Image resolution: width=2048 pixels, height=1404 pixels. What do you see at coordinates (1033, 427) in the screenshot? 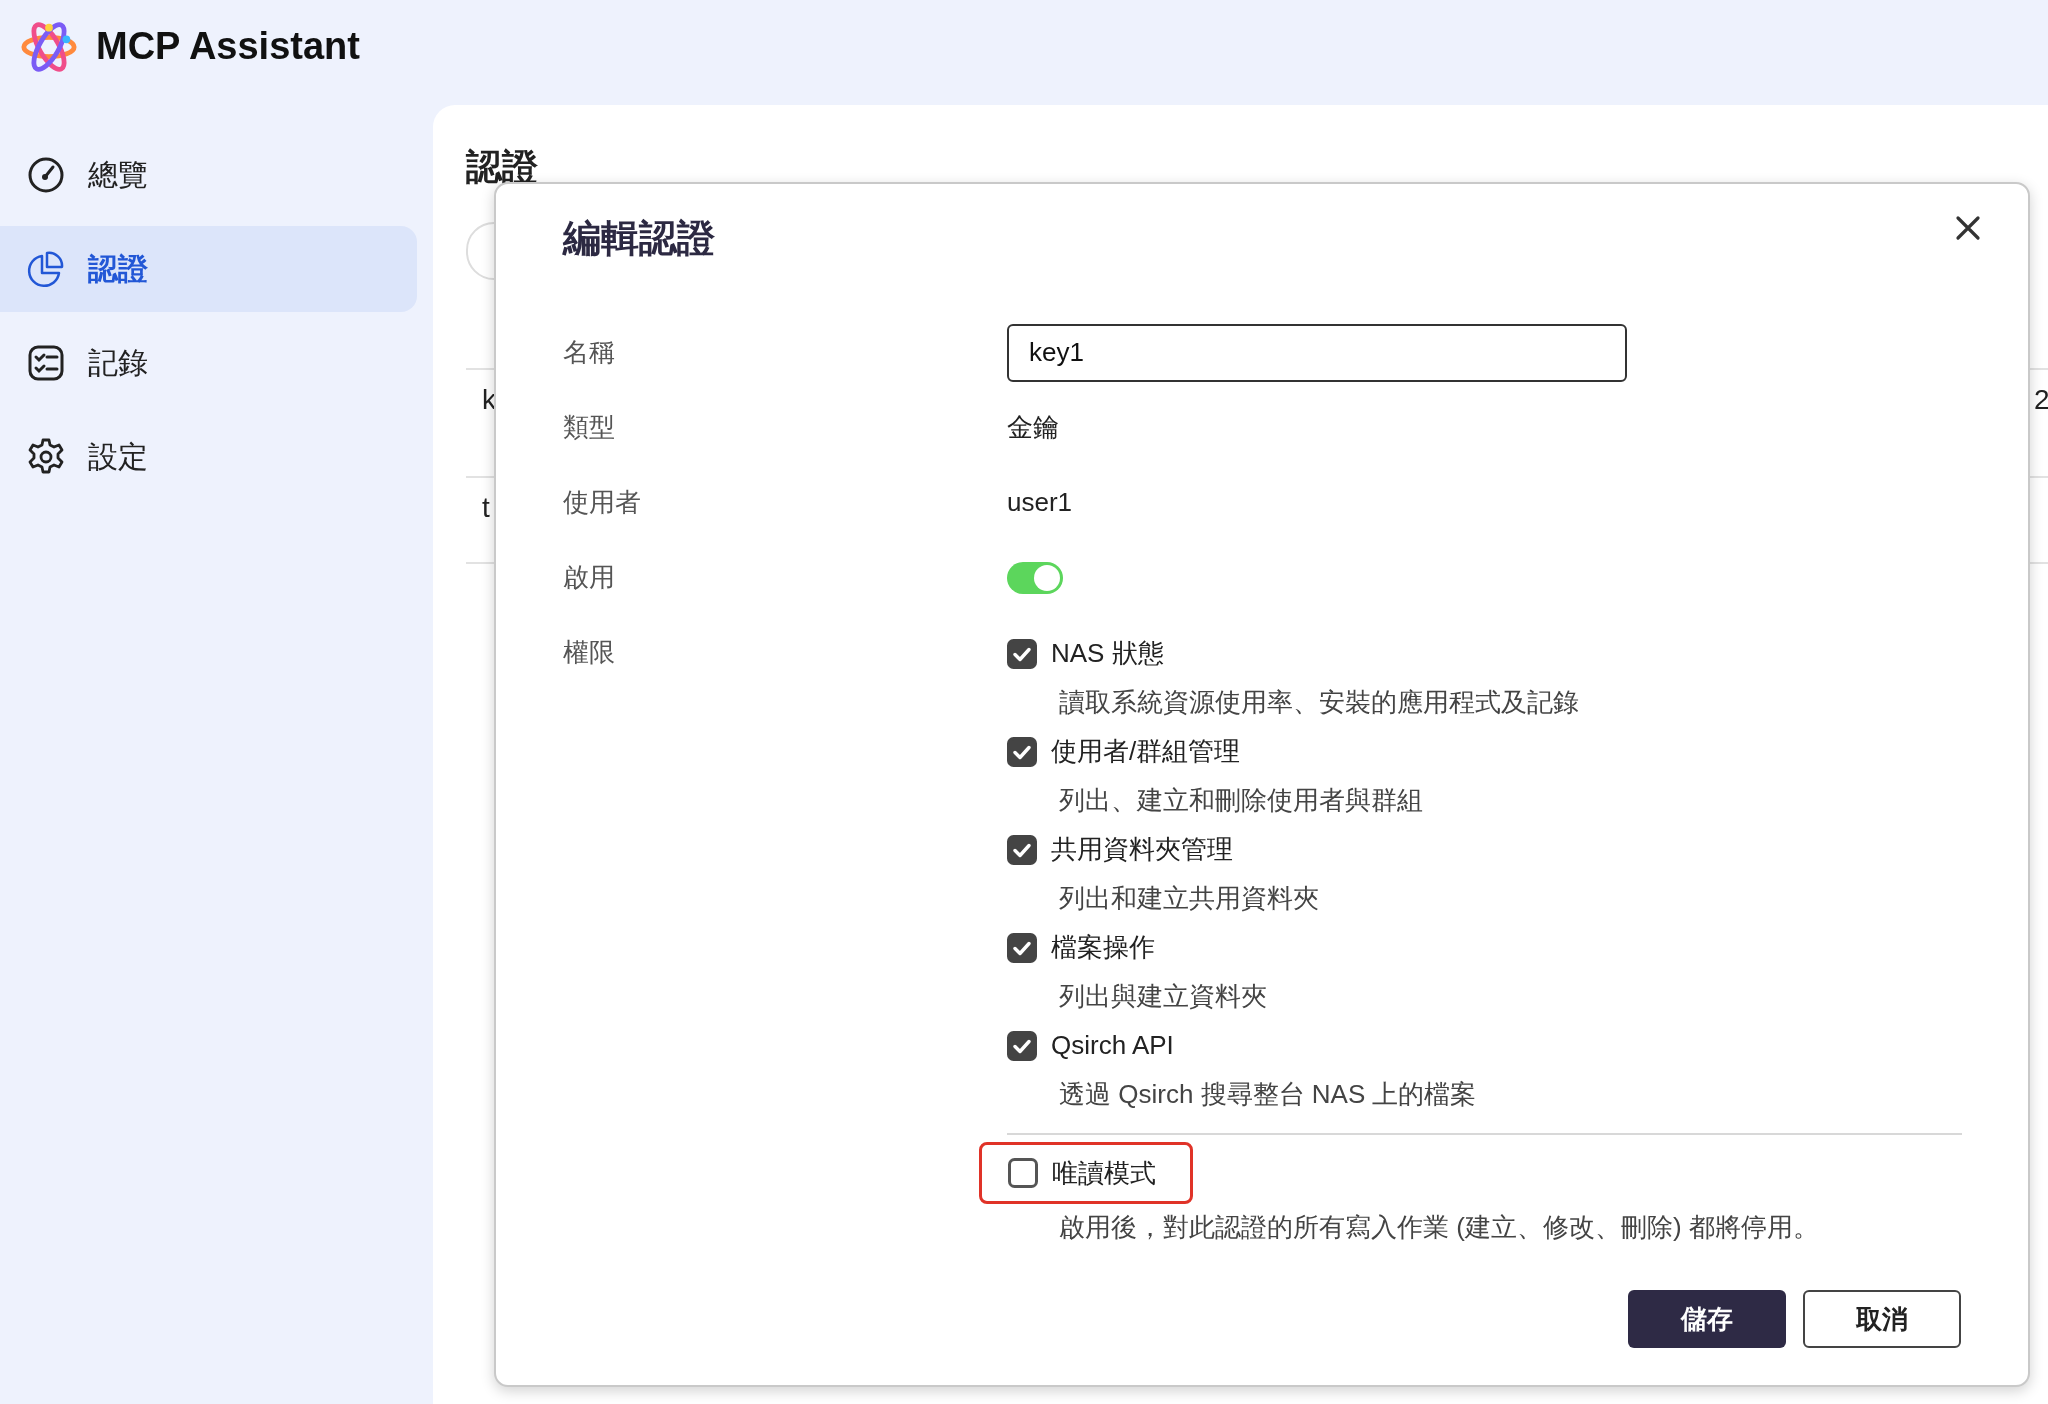
I see `field-value: 金鑰` at bounding box center [1033, 427].